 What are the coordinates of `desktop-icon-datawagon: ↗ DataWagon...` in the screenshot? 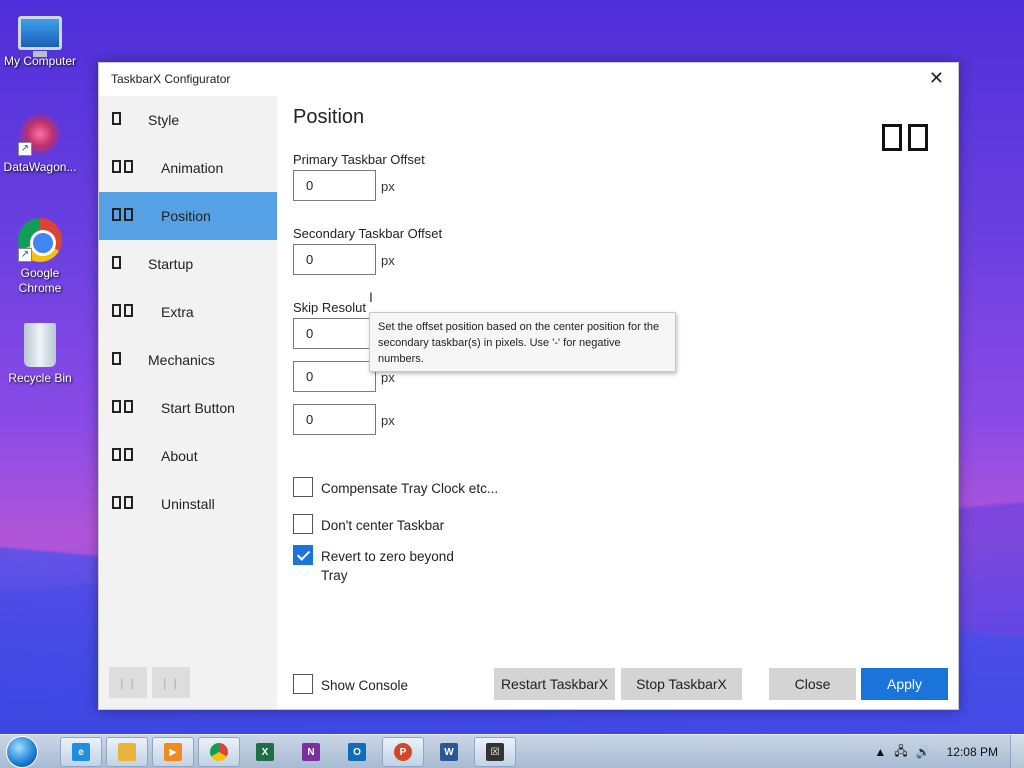 It's located at (40, 143).